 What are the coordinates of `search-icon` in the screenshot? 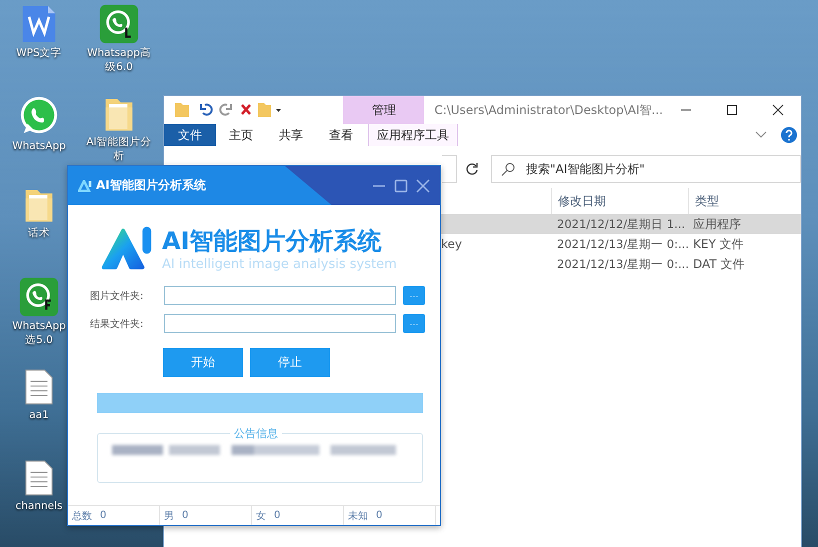 It's located at (508, 169).